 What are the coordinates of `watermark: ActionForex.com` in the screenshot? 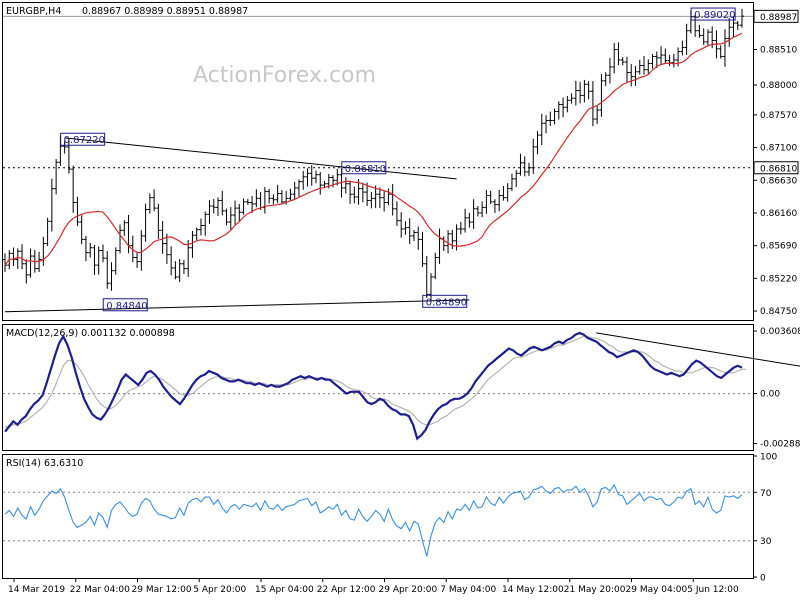 It's located at (284, 75).